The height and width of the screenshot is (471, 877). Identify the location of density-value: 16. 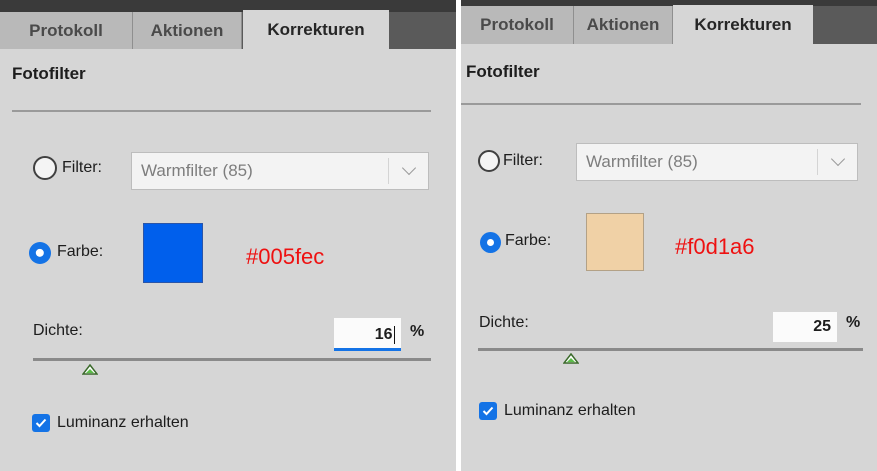
(383, 334).